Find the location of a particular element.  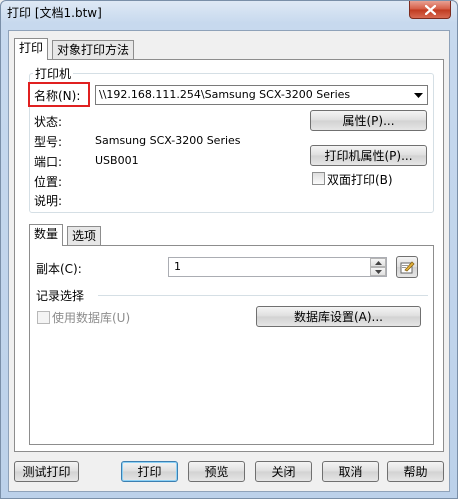

printer-port-value: USB001 is located at coordinates (117, 160).